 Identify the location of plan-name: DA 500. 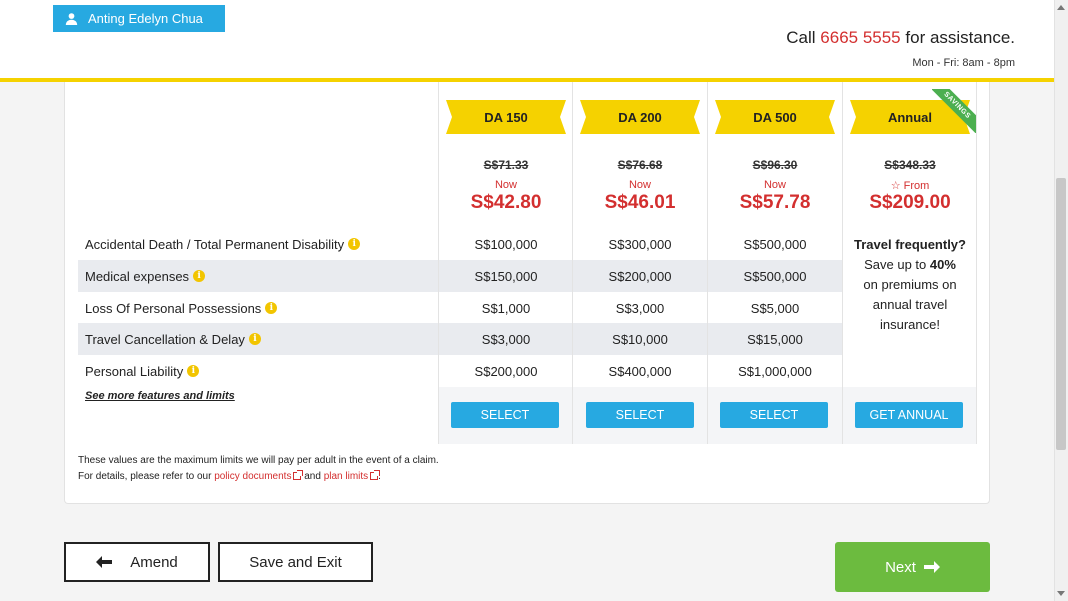
(775, 117).